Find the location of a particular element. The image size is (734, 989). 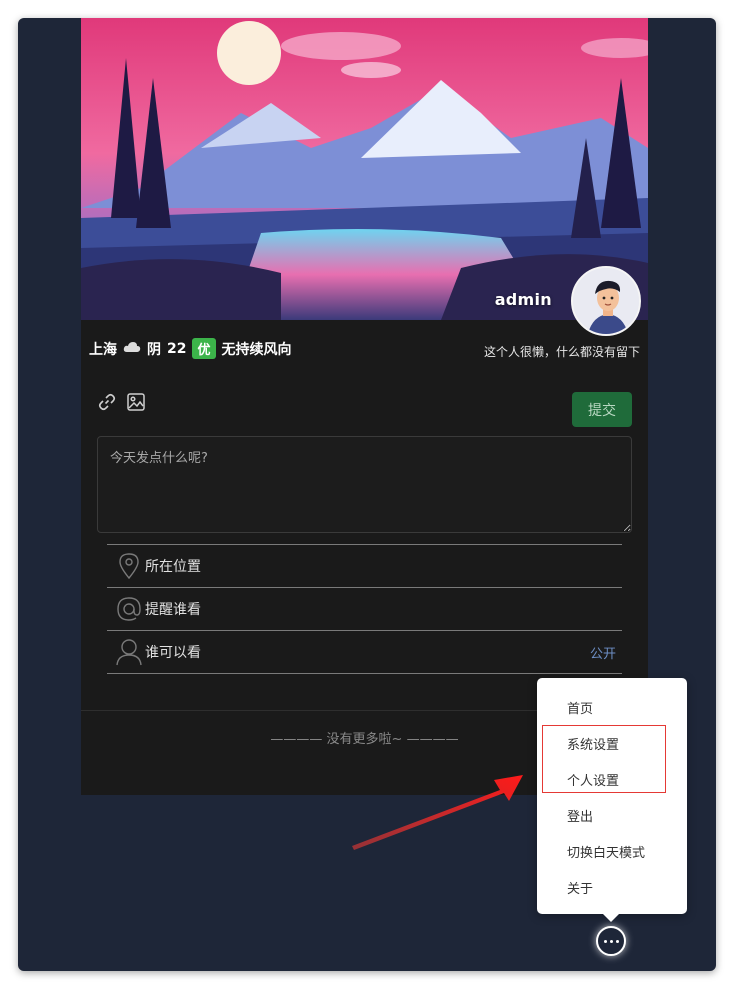

menu-item-toggle-day-mode: 切换白天模式 is located at coordinates (606, 851).